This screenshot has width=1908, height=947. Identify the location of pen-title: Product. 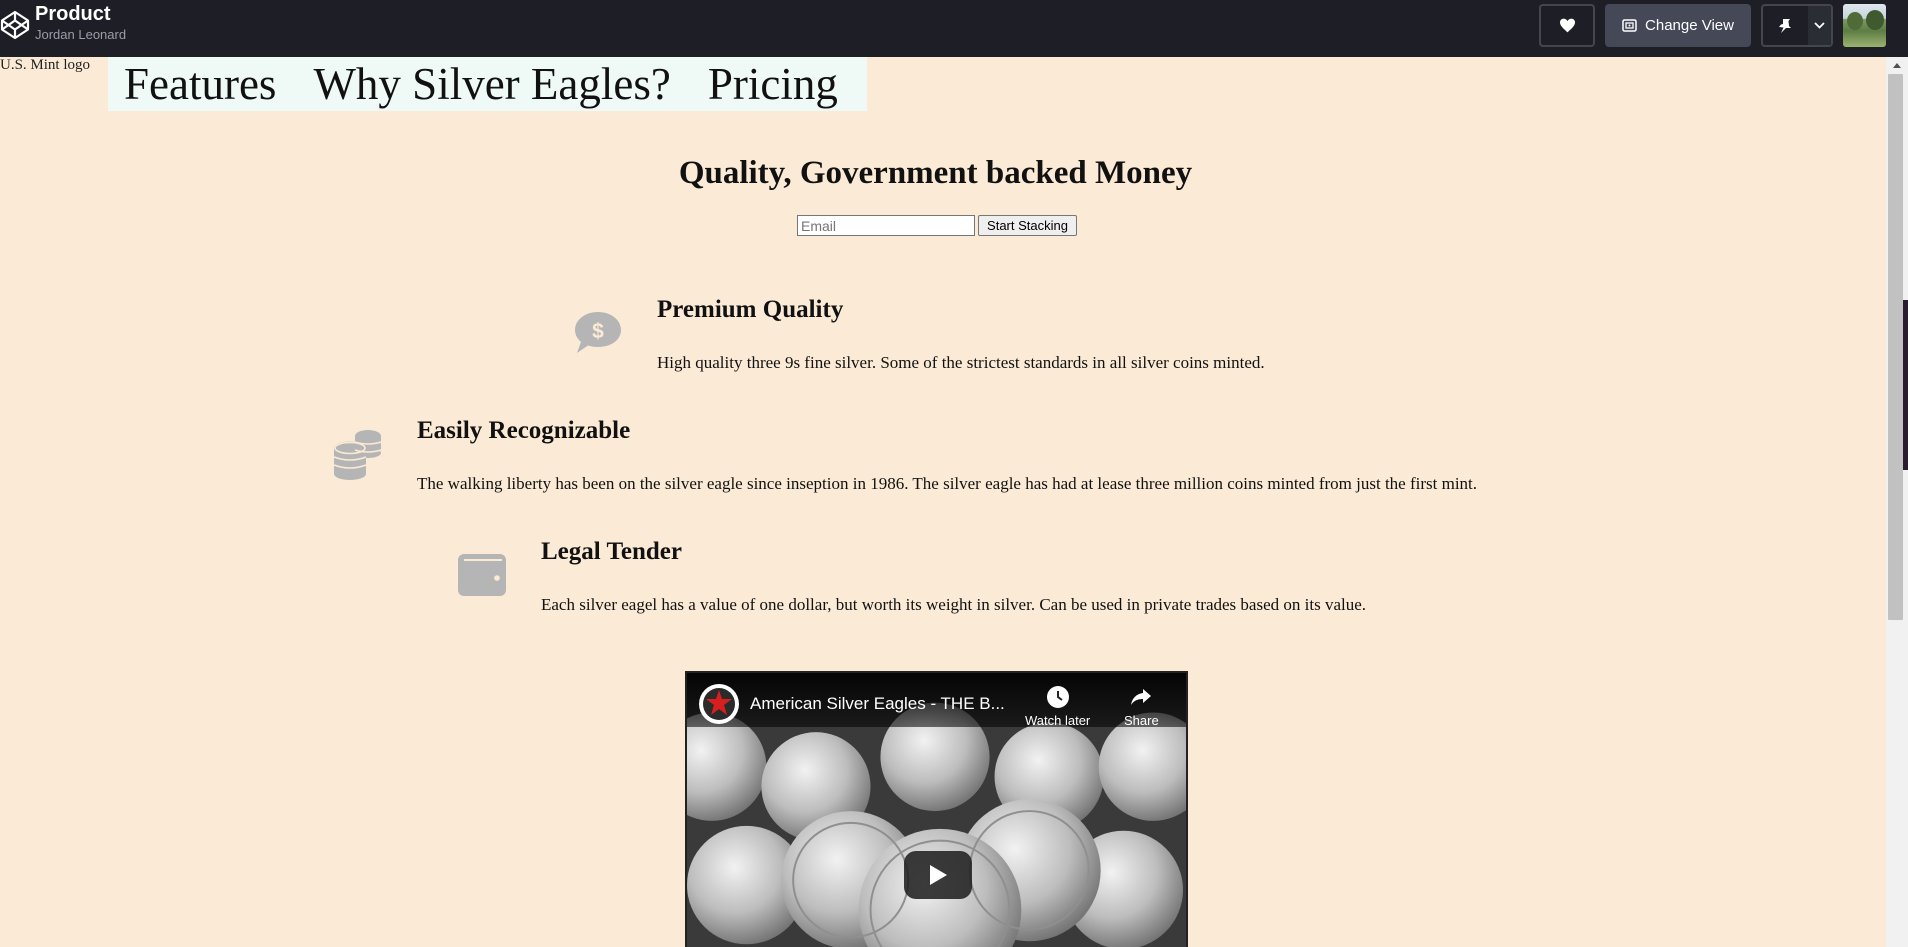
(80, 14).